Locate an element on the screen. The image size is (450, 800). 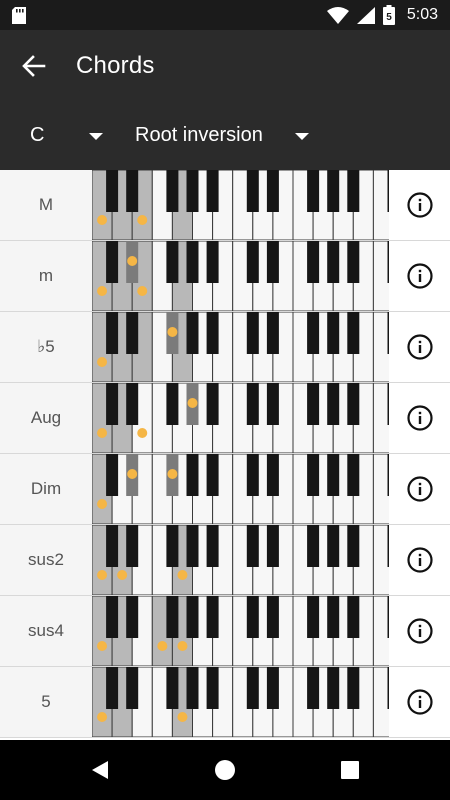
chord-name: sus4 is located at coordinates (46, 631).